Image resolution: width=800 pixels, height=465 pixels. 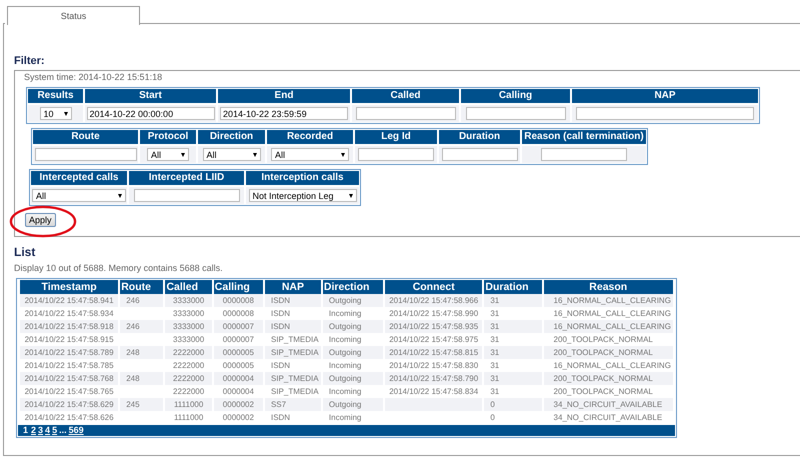 I want to click on table-cell-text: 0000007, so click(x=238, y=340).